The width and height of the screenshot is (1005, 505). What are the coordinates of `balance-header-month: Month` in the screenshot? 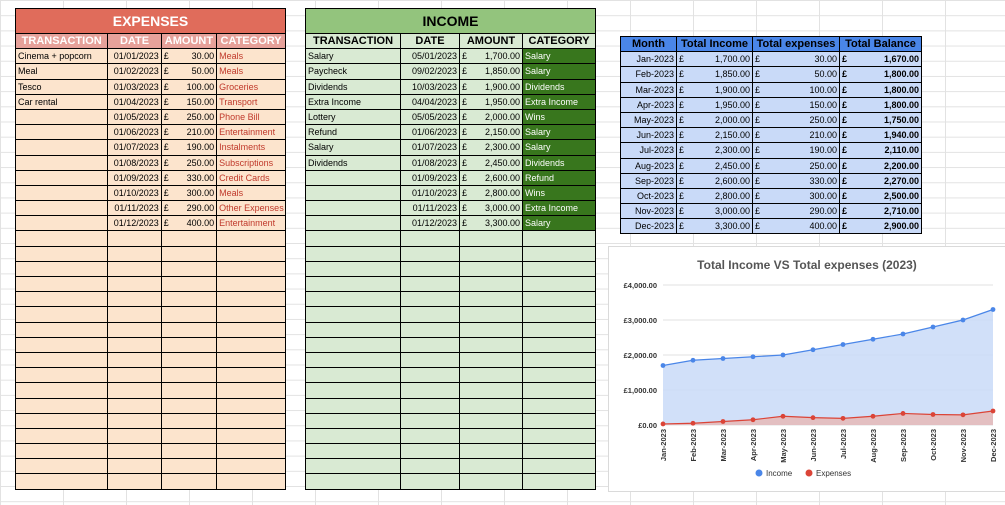 It's located at (648, 44).